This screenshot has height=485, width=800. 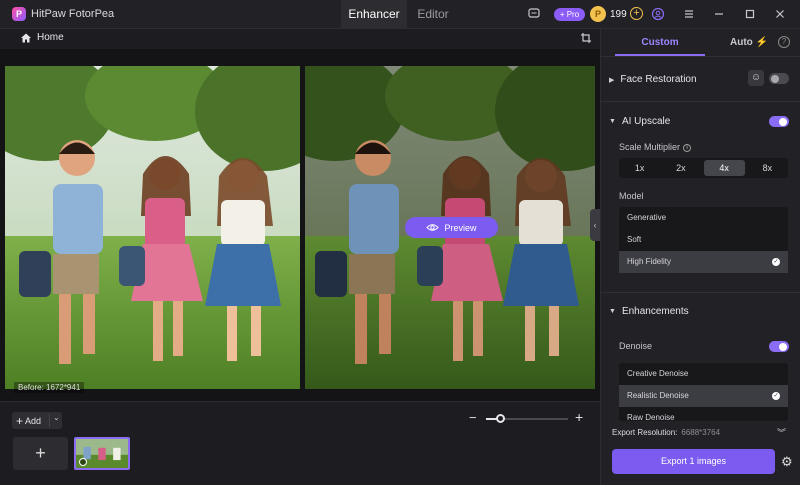 I want to click on face-restoration-label: Face Restoration, so click(x=658, y=79).